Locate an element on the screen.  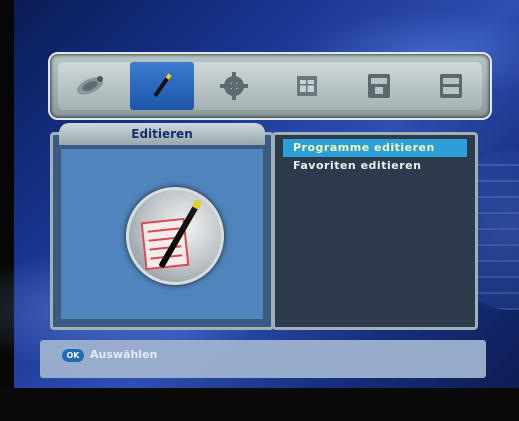
tab-settings is located at coordinates (234, 86).